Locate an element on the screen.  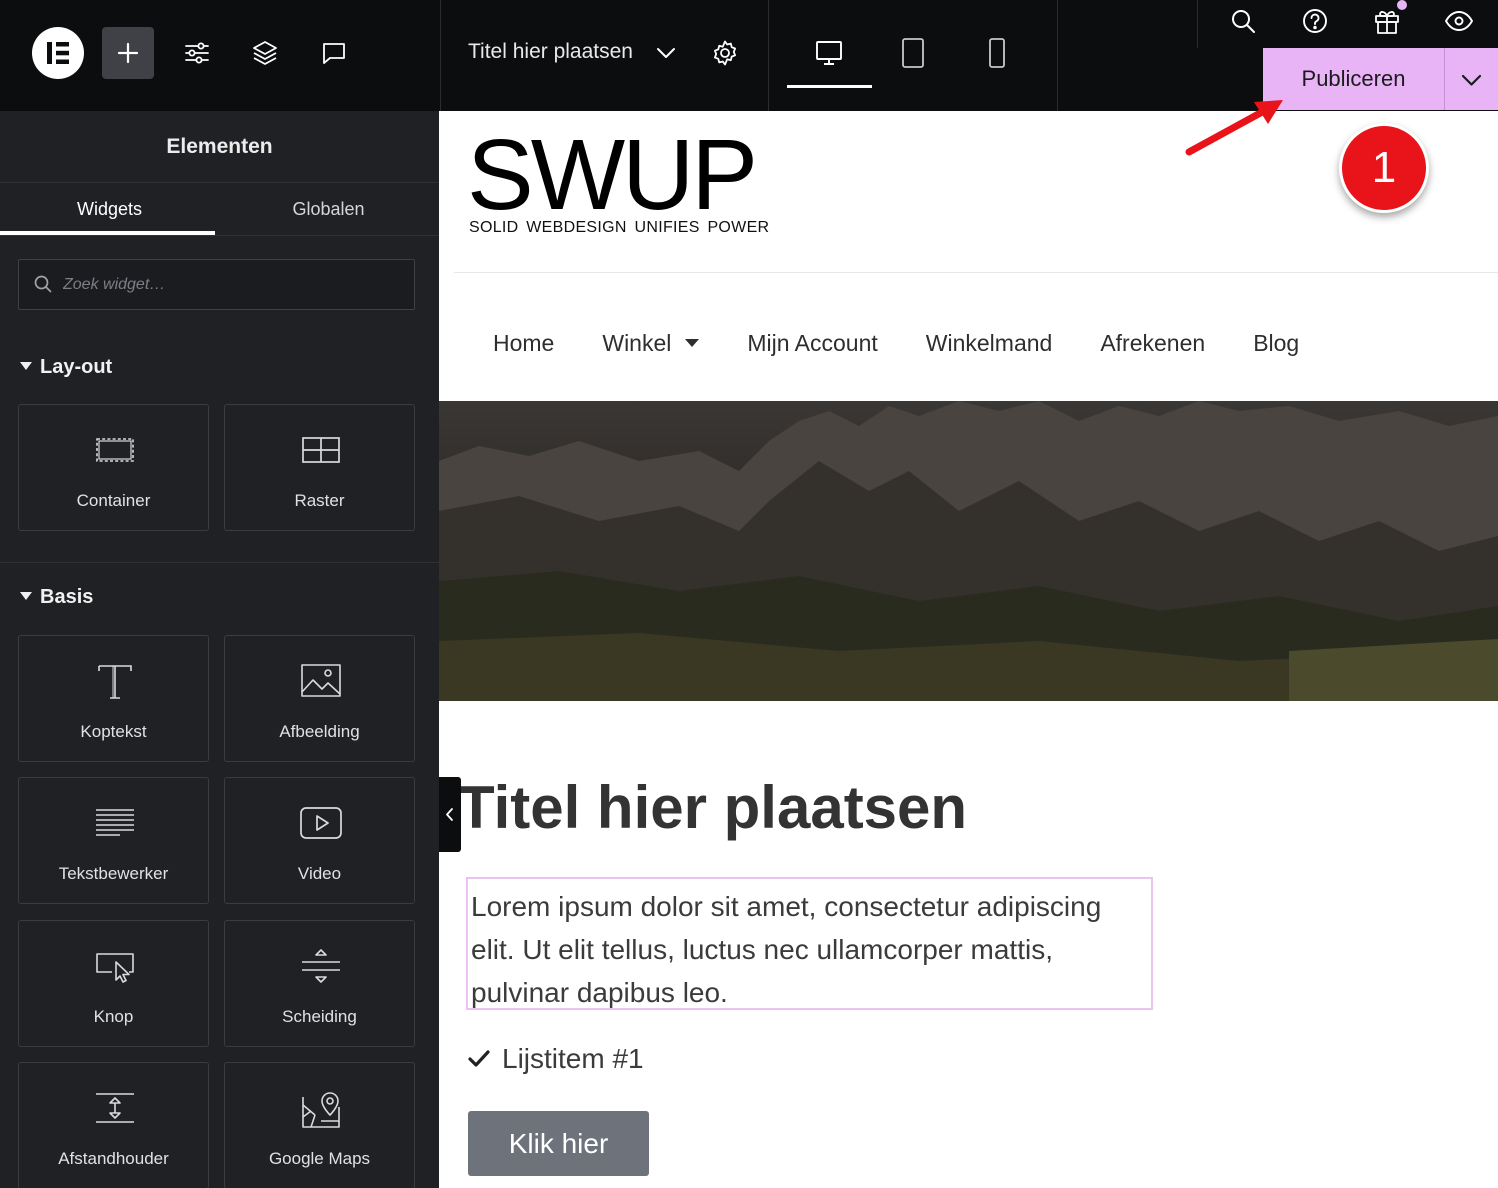
widget-spacer: Afstandhouder is located at coordinates (113, 1125).